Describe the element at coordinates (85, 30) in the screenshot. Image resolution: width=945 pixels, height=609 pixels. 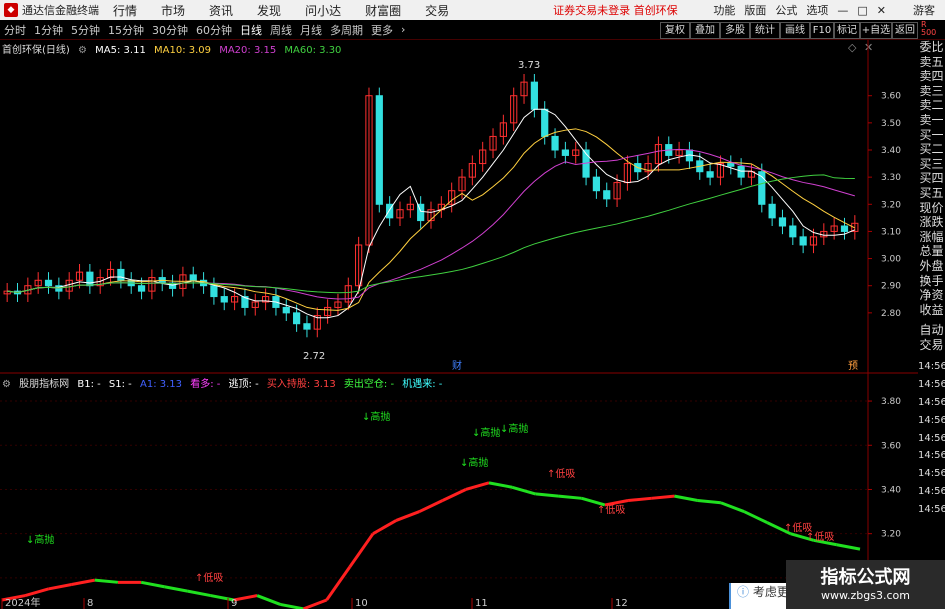
I see `tab-5min: 5分钟` at that location.